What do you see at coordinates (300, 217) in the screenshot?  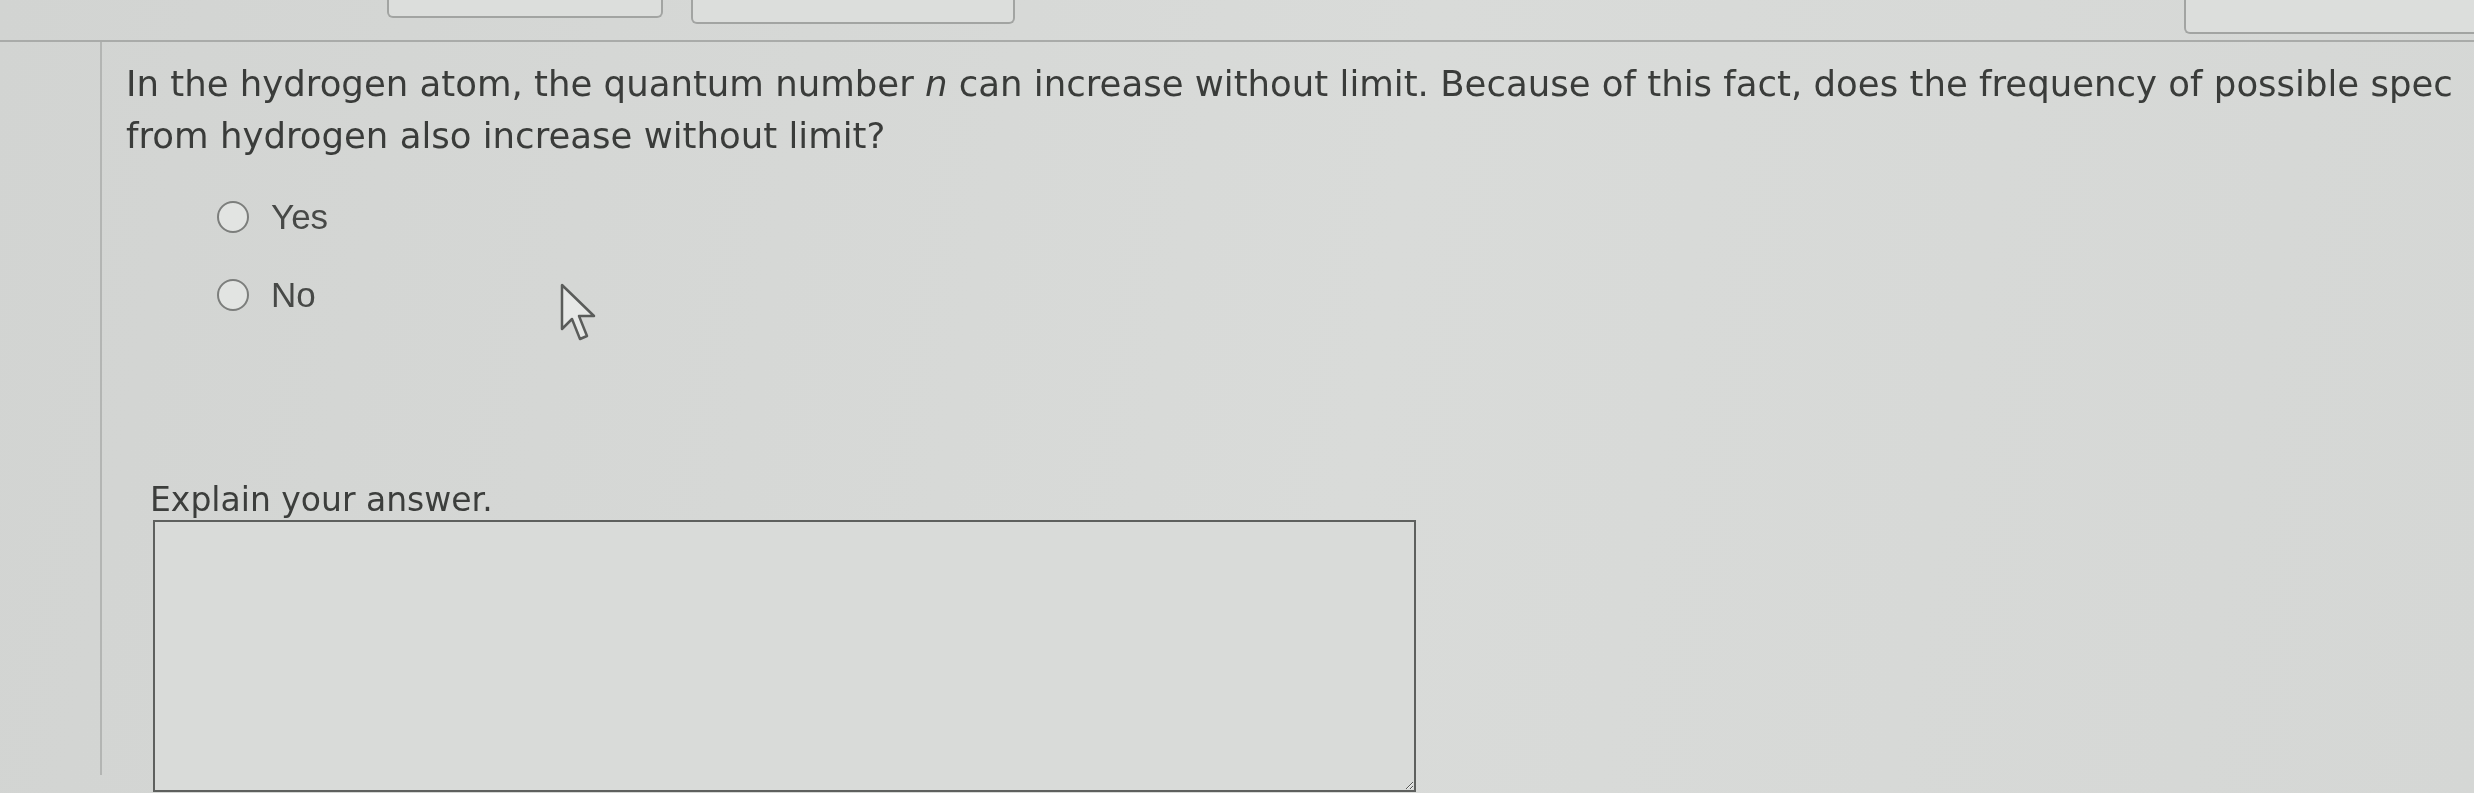 I see `option-label: Yes` at bounding box center [300, 217].